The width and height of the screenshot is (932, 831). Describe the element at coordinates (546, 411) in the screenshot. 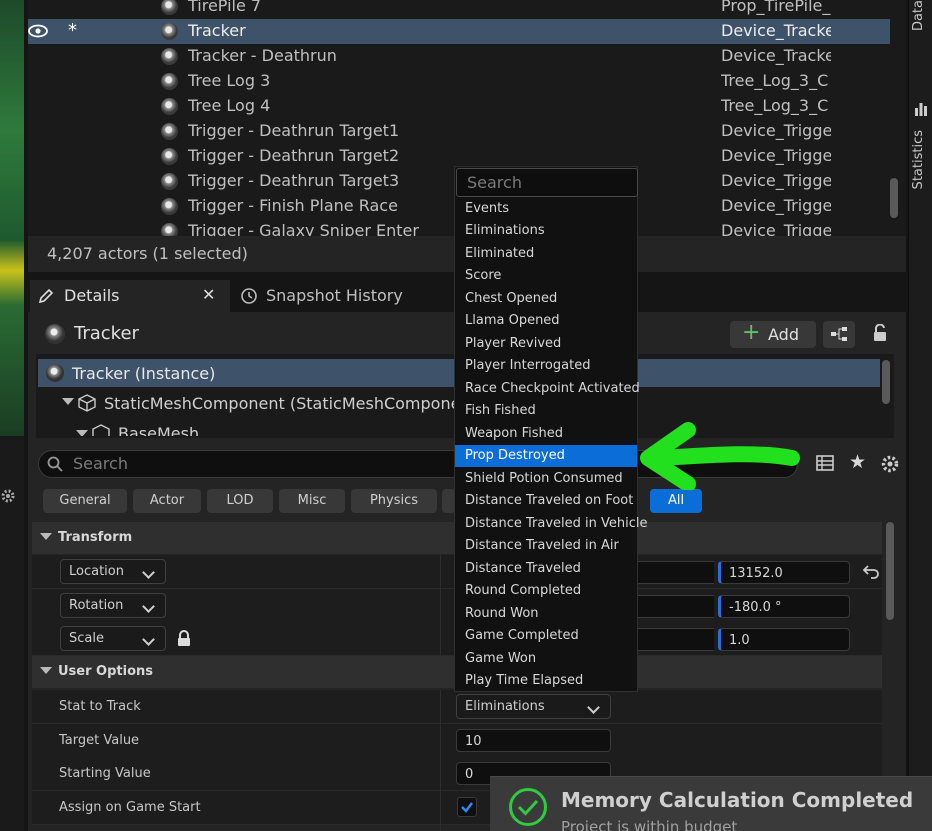

I see `menu-item: Fish Fished` at that location.